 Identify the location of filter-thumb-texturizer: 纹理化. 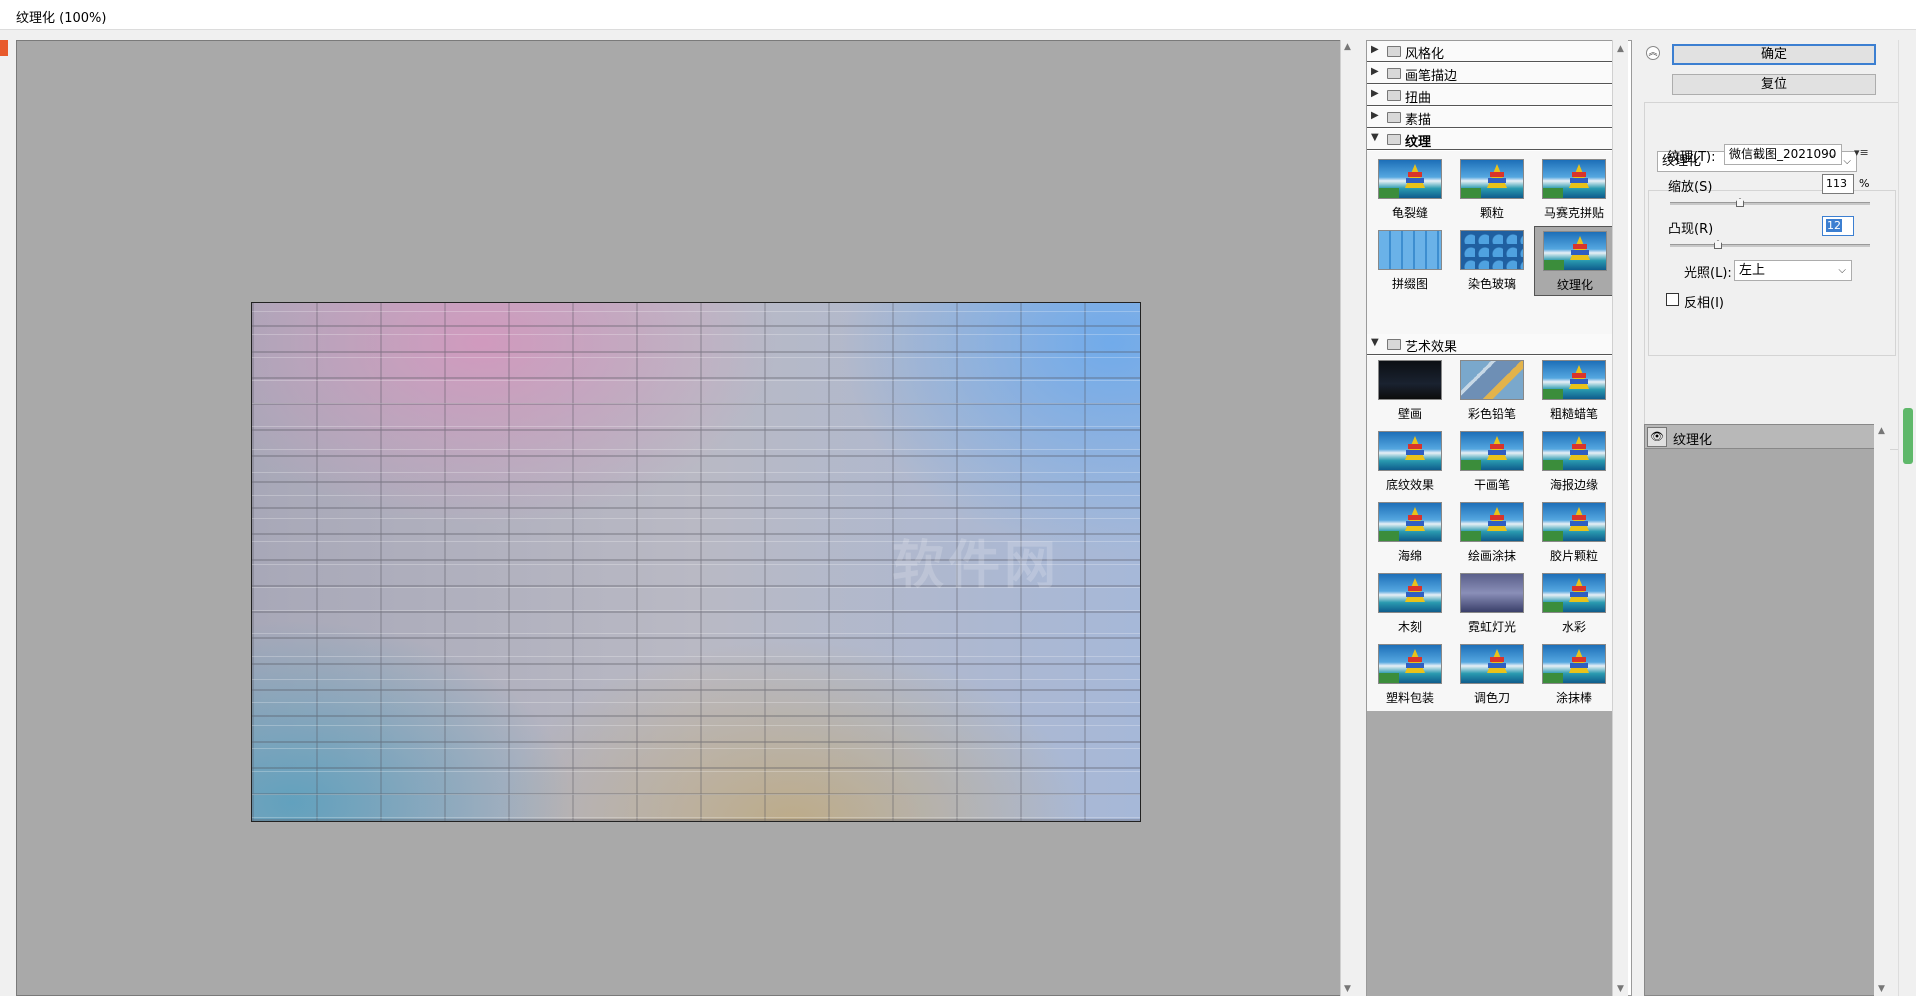
(1574, 261).